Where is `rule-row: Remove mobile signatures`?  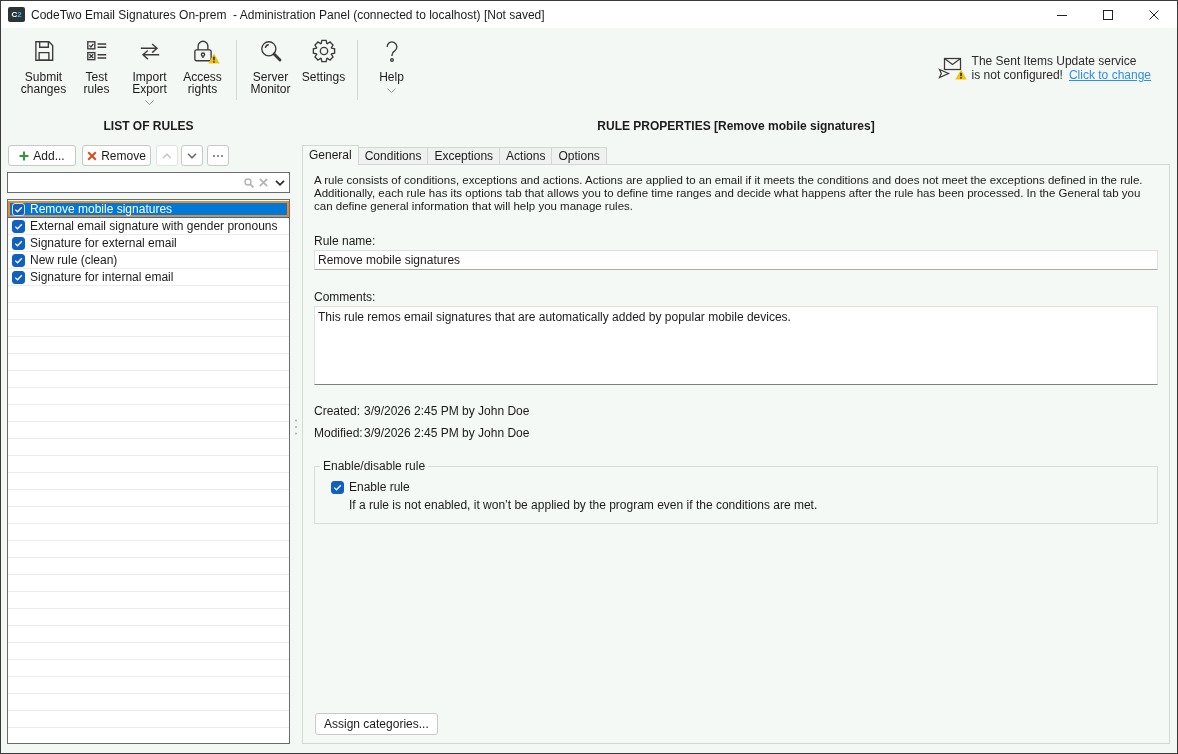 rule-row: Remove mobile signatures is located at coordinates (148, 209).